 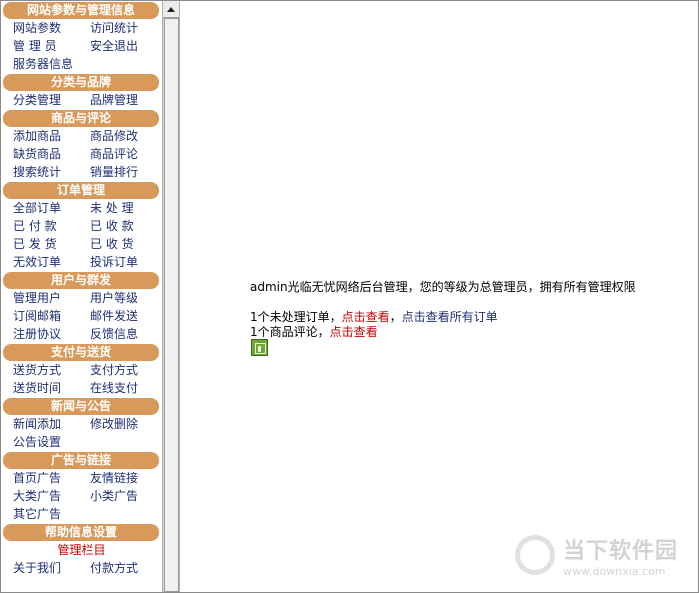 What do you see at coordinates (51, 298) in the screenshot?
I see `menu-item-manage-users: 管理用户` at bounding box center [51, 298].